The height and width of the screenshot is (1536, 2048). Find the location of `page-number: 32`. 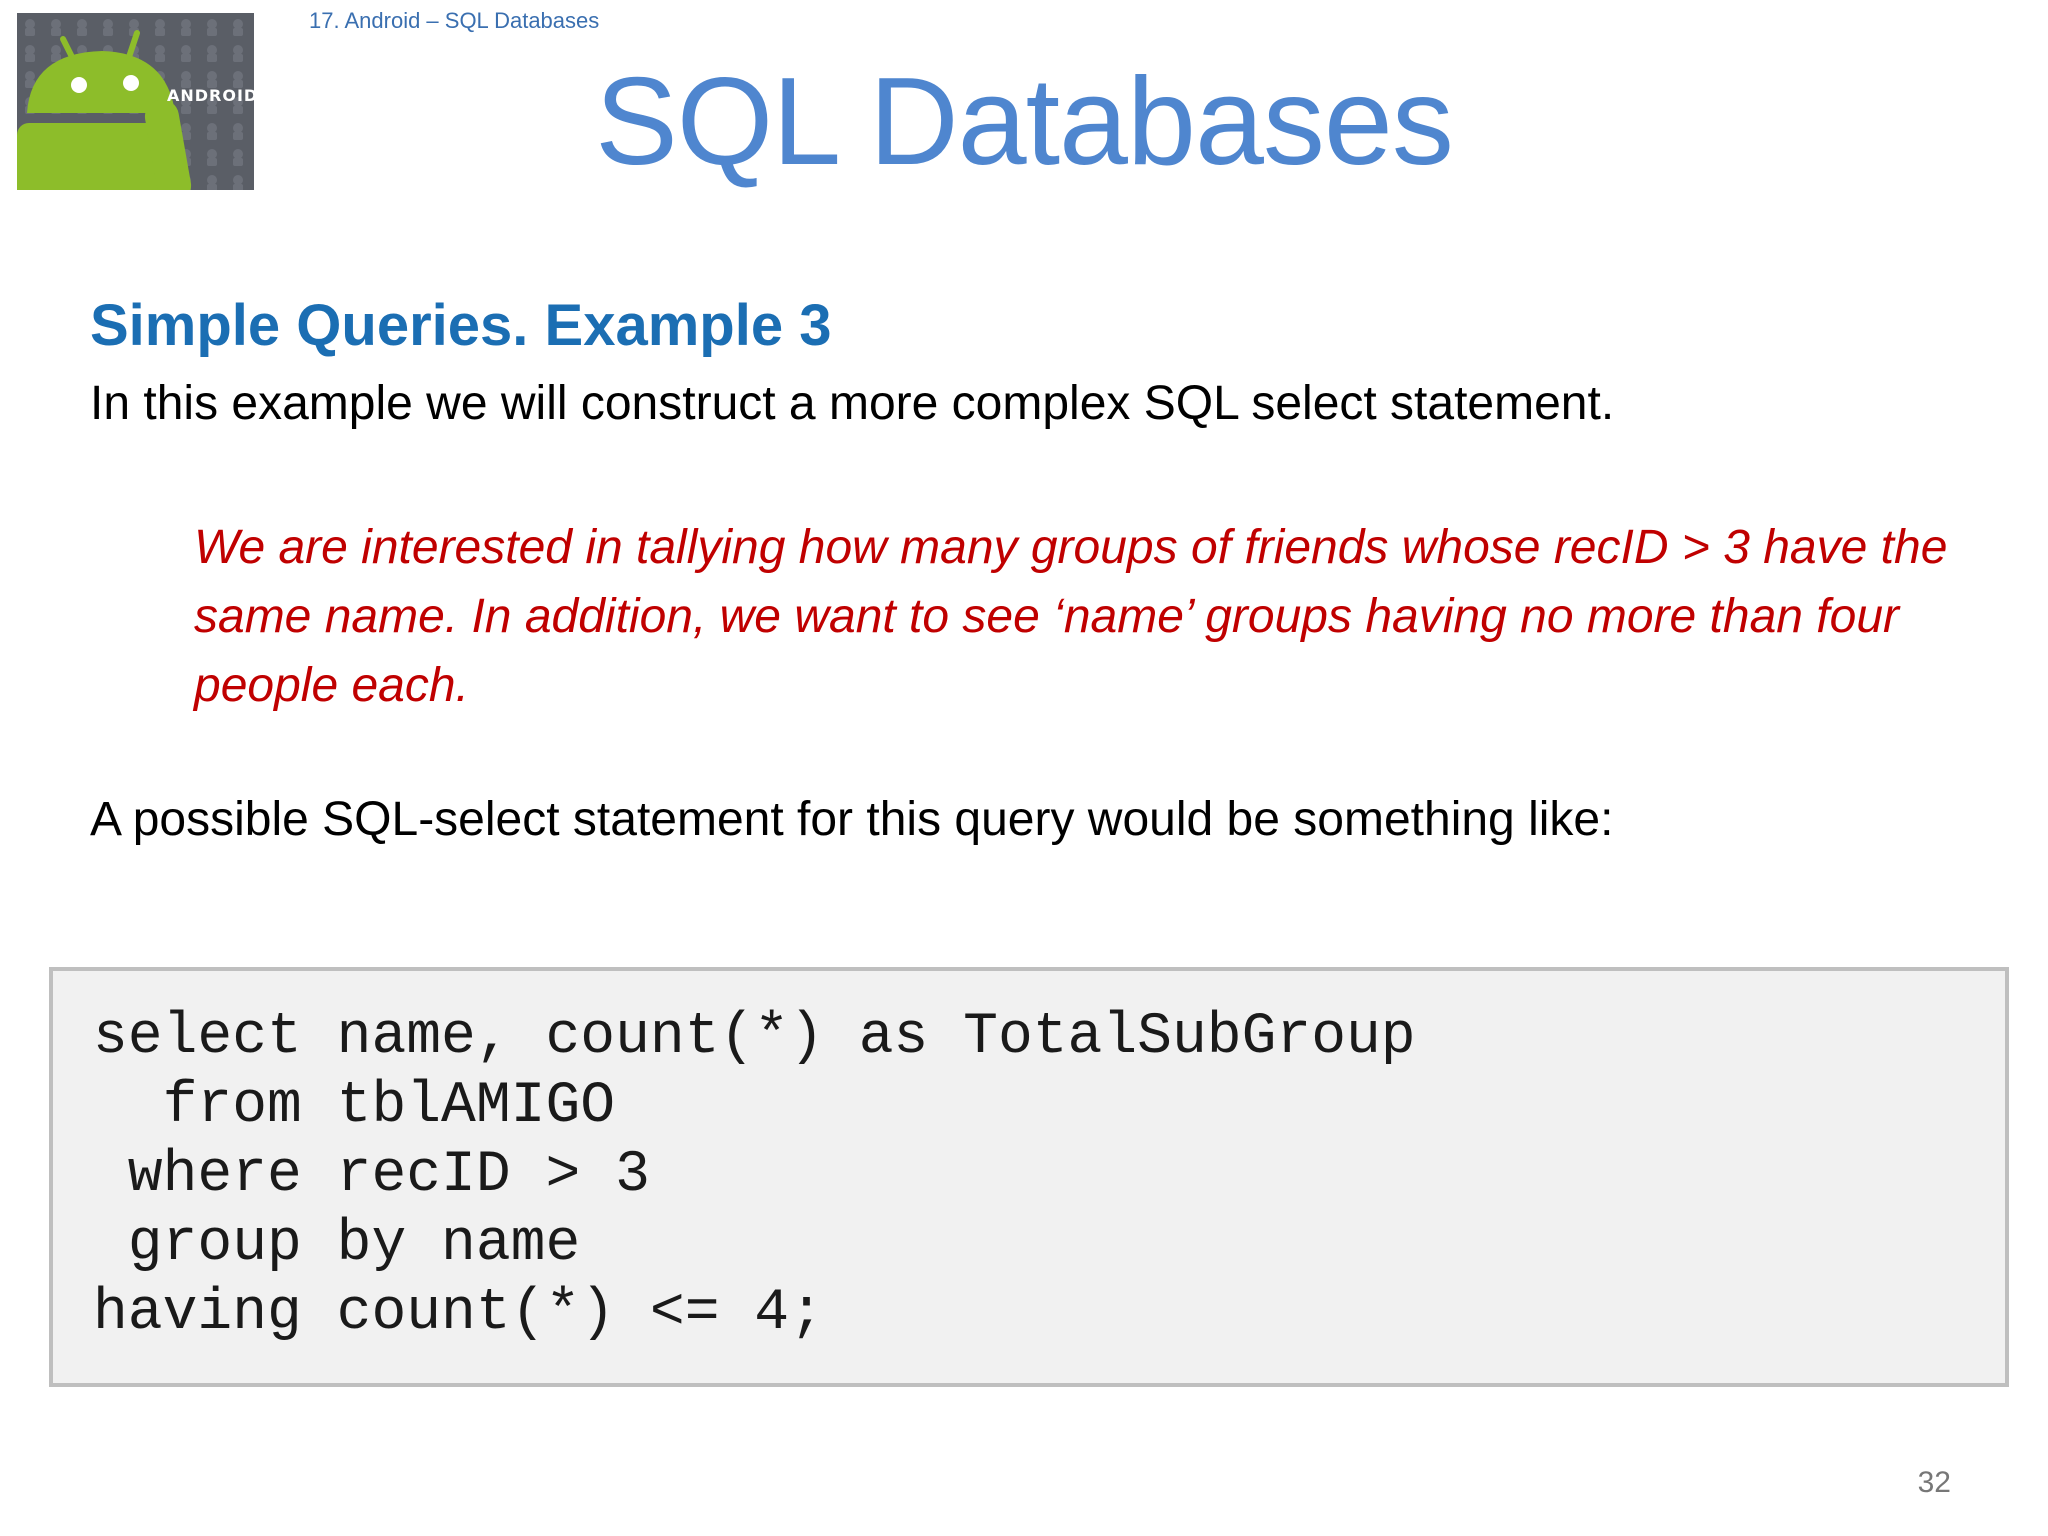

page-number: 32 is located at coordinates (1934, 1482).